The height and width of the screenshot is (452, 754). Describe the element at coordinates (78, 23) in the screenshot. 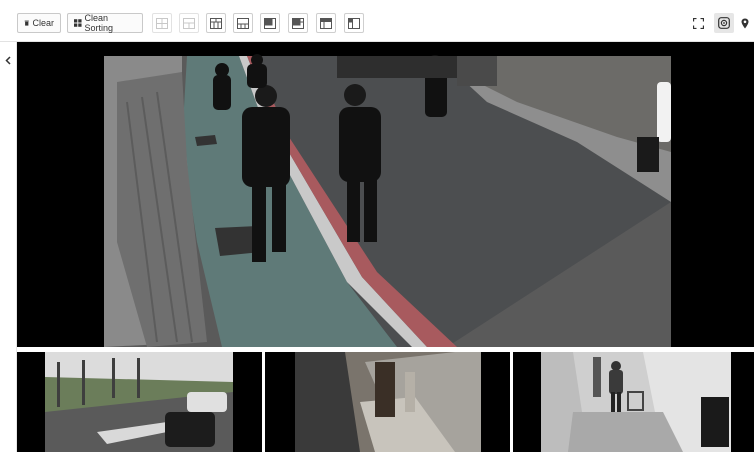

I see `grid-icon` at that location.